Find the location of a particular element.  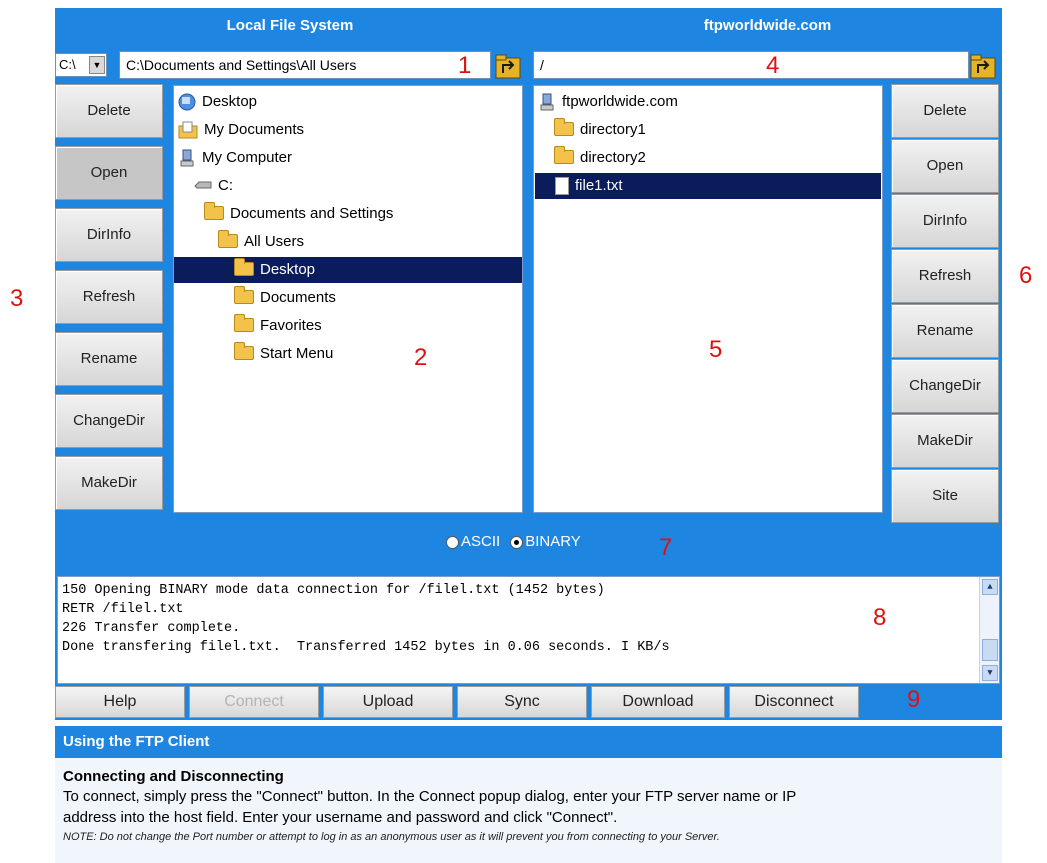

annotation-7: 7 is located at coordinates (666, 547).